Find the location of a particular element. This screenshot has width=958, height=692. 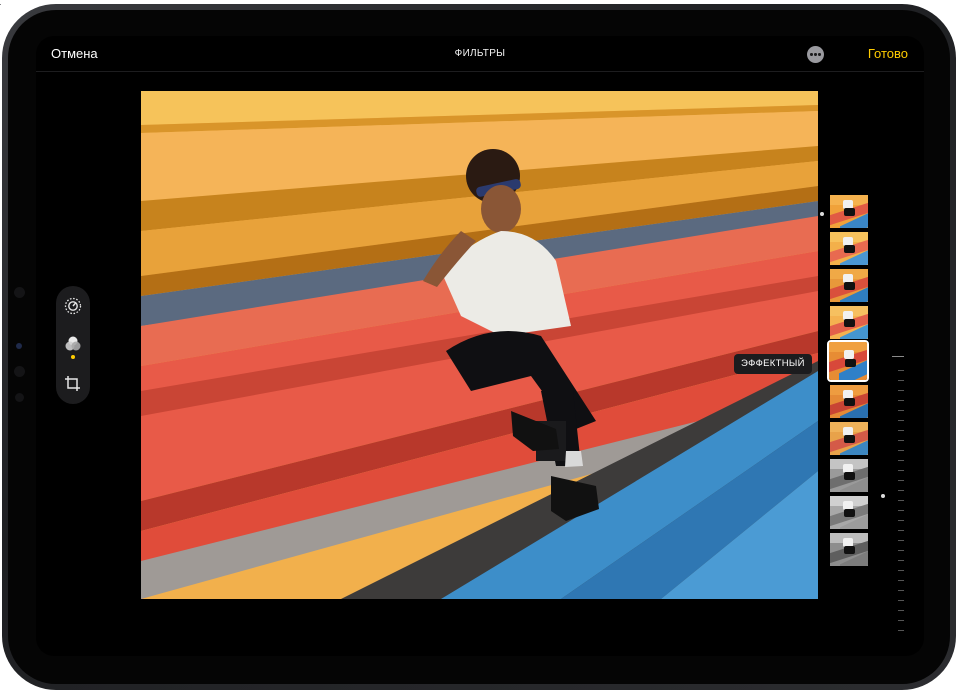

edit-tools-bar is located at coordinates (73, 345).